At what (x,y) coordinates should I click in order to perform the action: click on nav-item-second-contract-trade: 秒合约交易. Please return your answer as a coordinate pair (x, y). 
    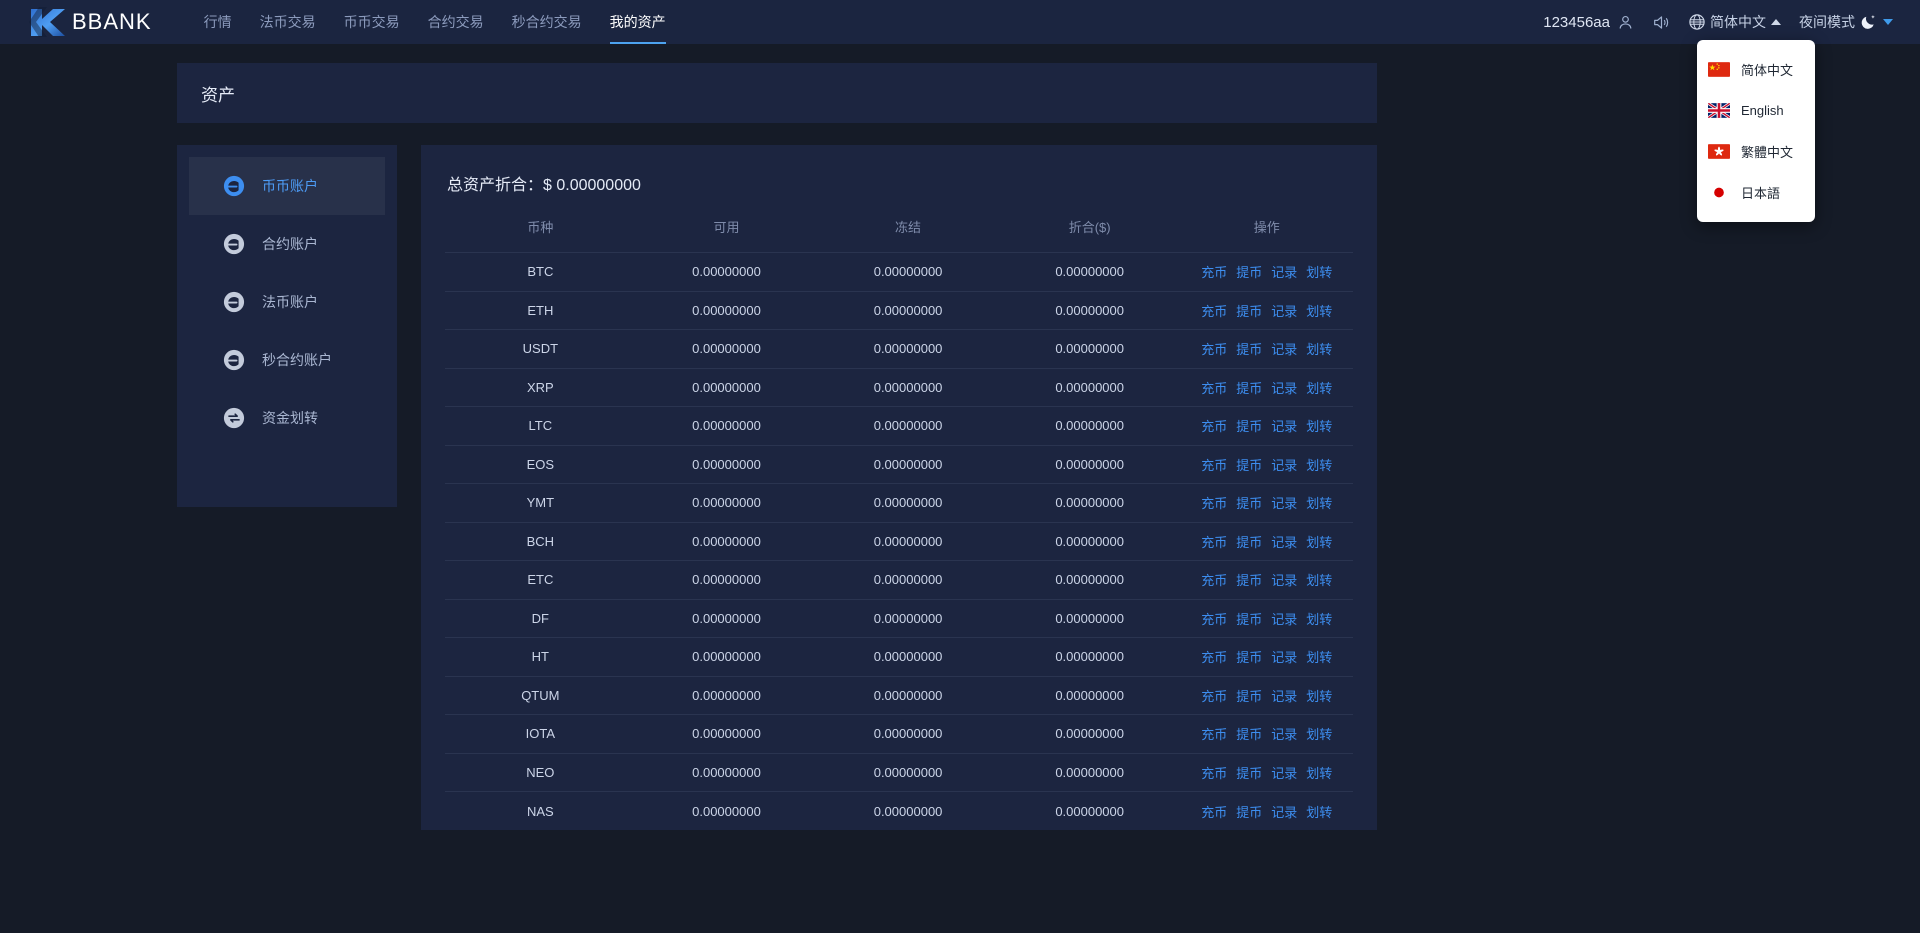
    Looking at the image, I should click on (547, 22).